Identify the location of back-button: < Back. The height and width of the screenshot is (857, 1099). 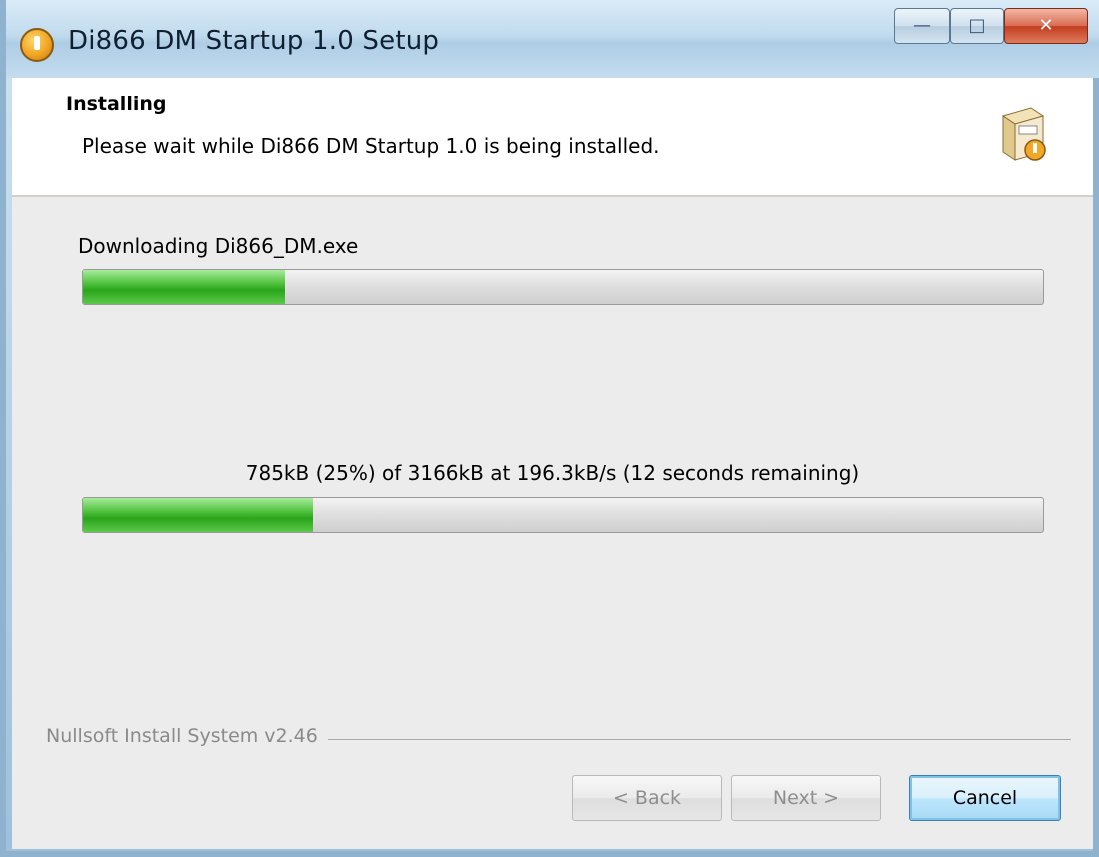
(647, 798).